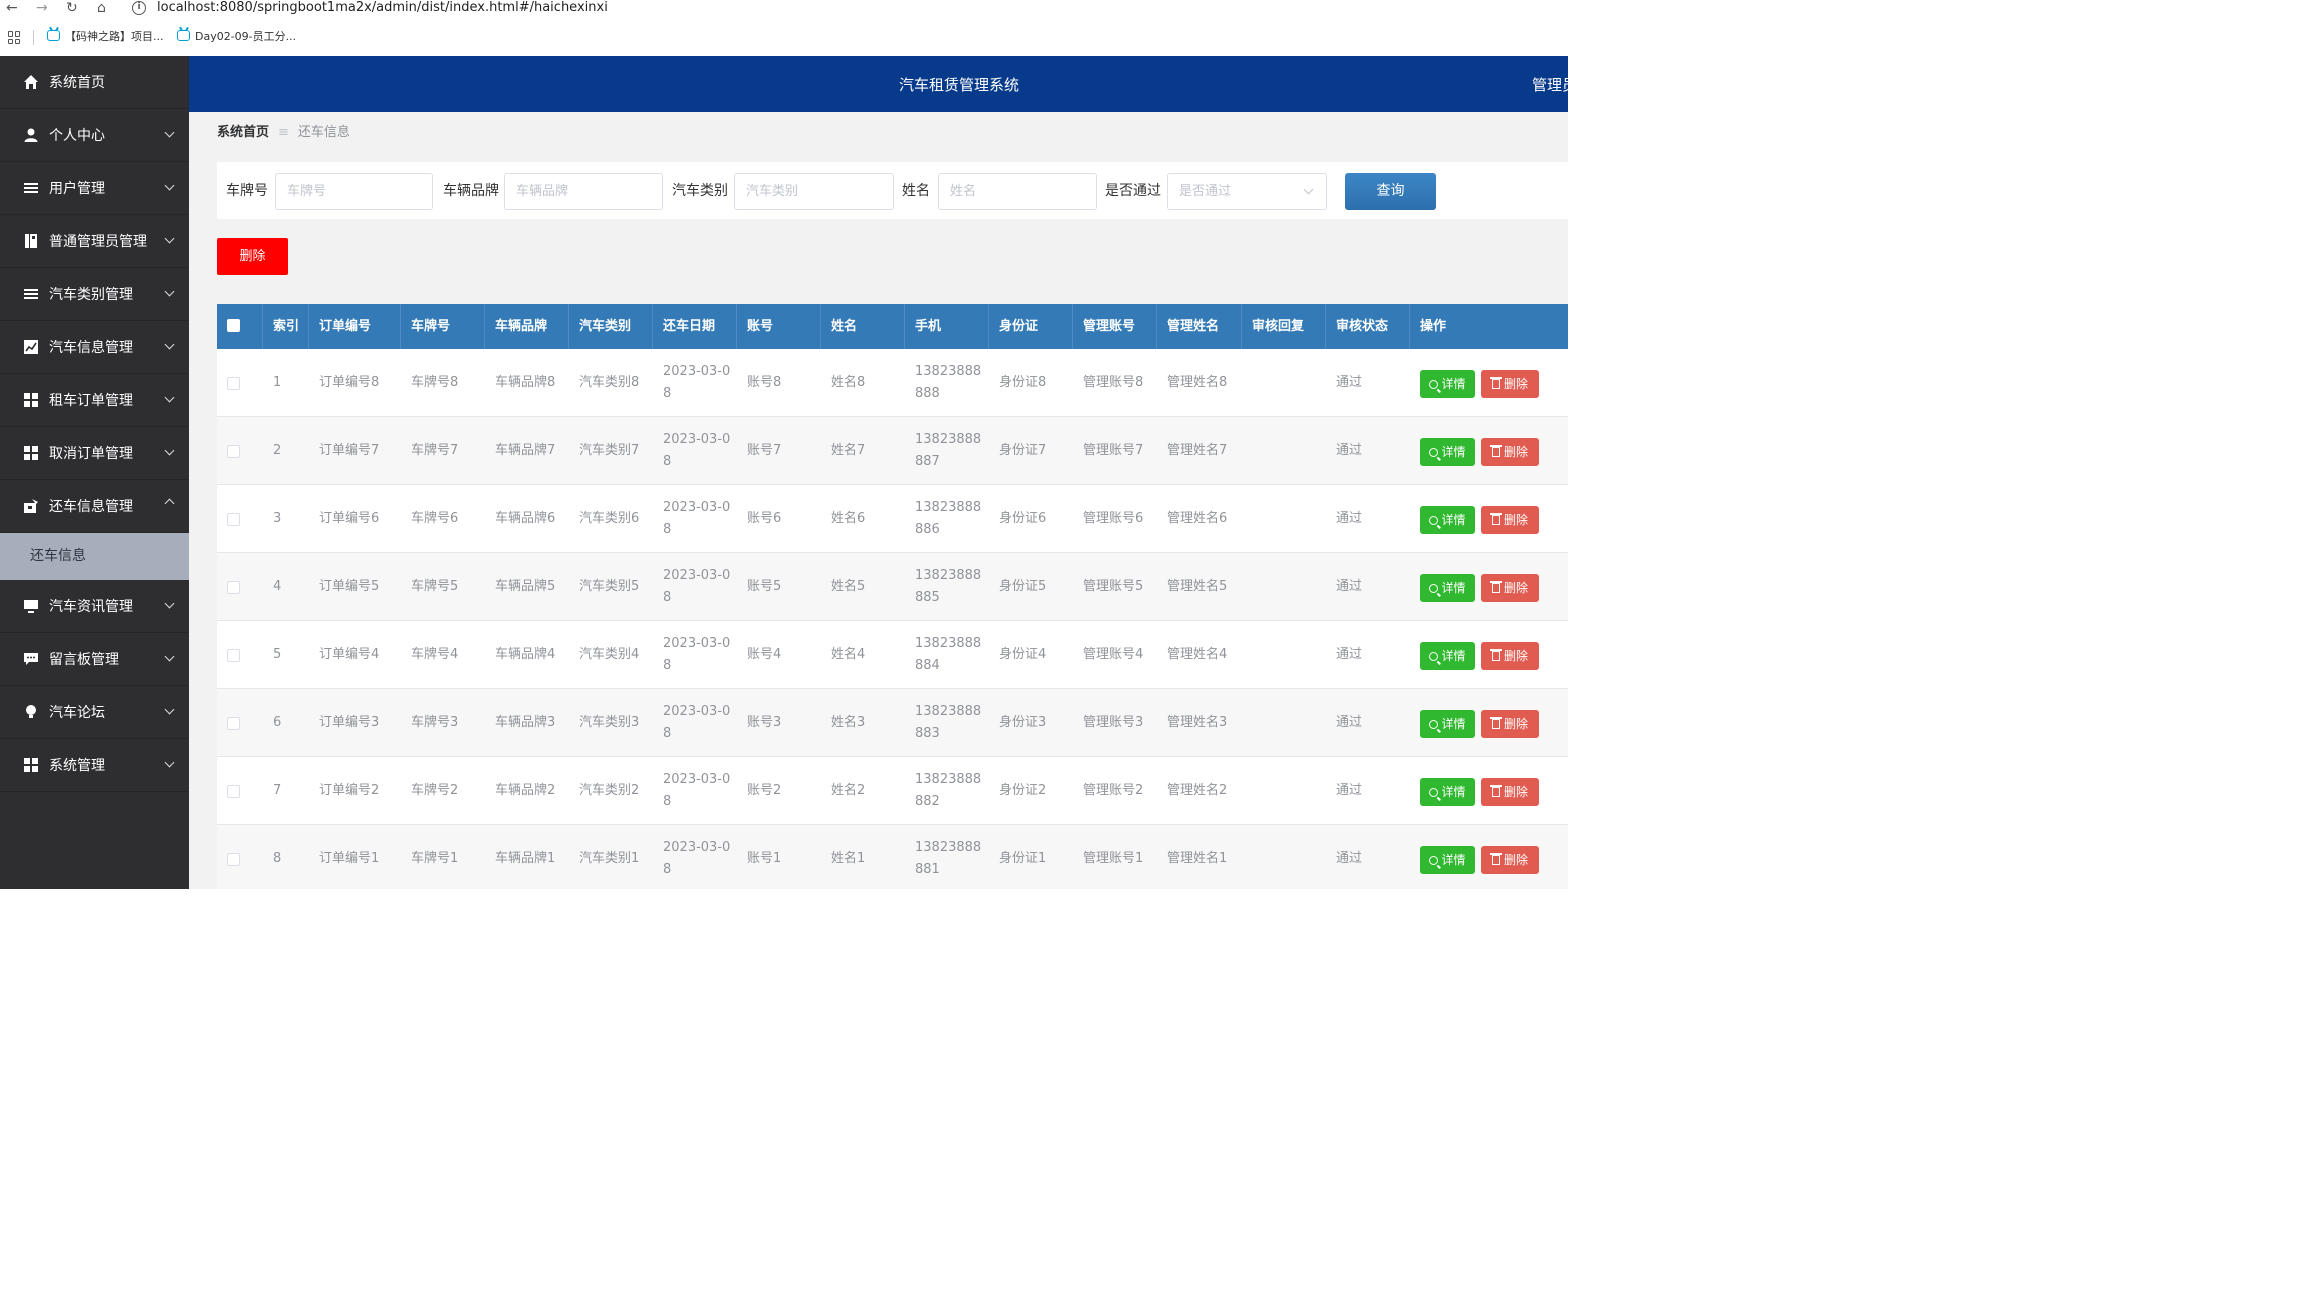  What do you see at coordinates (1199, 383) in the screenshot?
I see `cell-admin-name-container: 管理姓名8` at bounding box center [1199, 383].